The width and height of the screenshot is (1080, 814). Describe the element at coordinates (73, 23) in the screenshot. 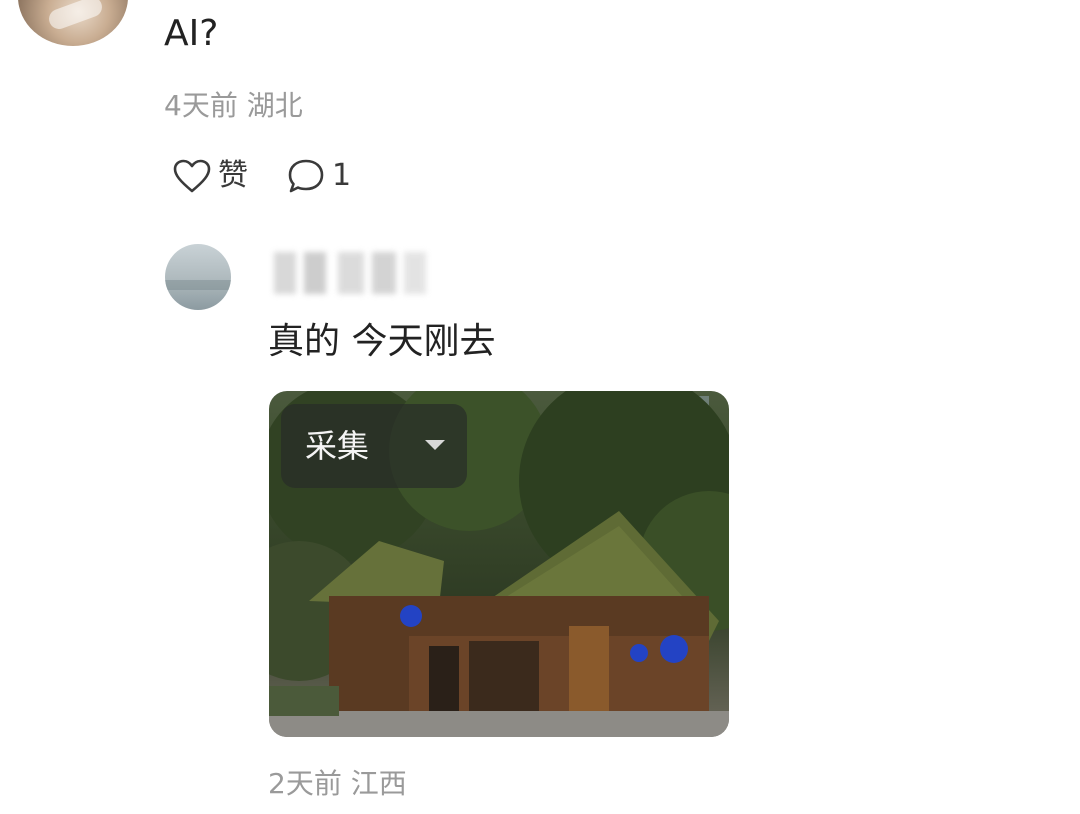

I see `commenter-avatar` at that location.